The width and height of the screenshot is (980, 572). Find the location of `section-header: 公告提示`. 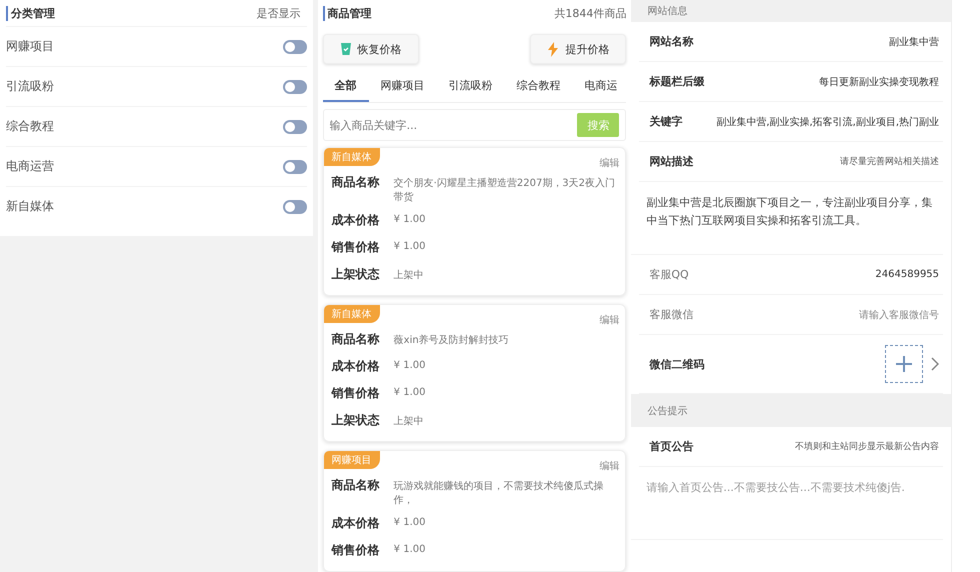

section-header: 公告提示 is located at coordinates (791, 410).